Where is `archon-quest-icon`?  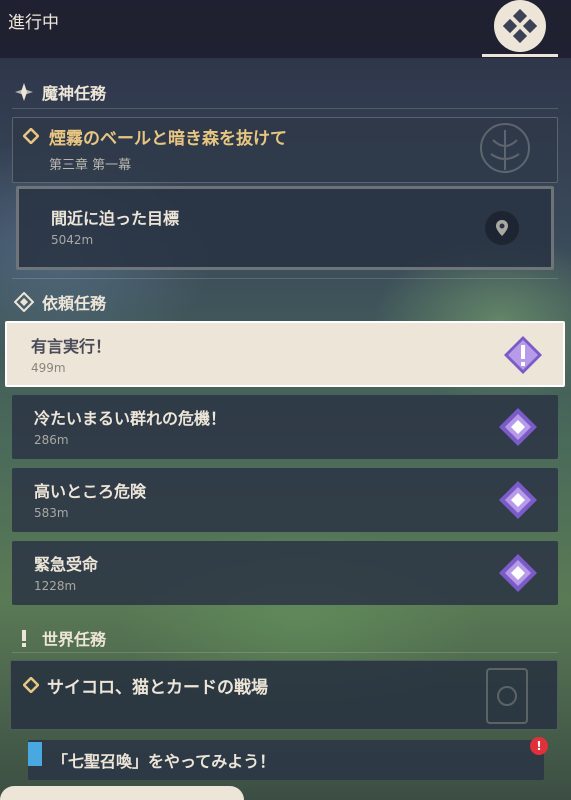 archon-quest-icon is located at coordinates (24, 92).